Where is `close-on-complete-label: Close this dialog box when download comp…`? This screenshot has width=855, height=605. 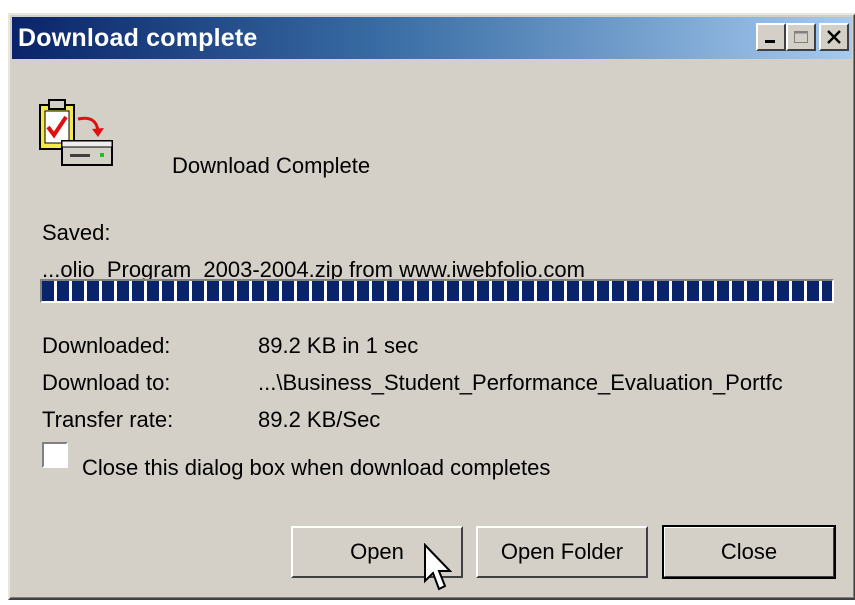
close-on-complete-label: Close this dialog box when download comp… is located at coordinates (316, 468).